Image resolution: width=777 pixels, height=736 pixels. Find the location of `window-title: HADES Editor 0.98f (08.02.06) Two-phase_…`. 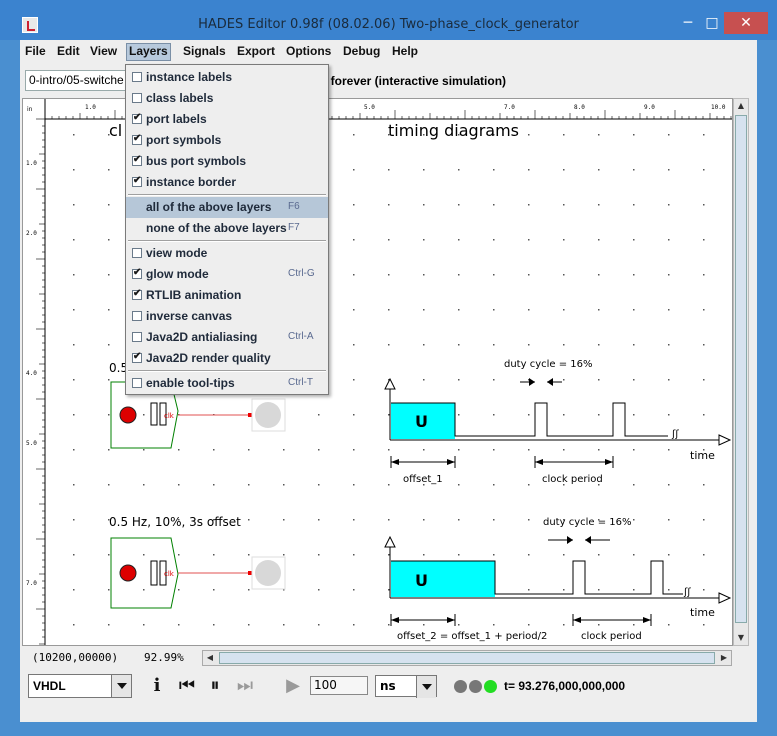

window-title: HADES Editor 0.98f (08.02.06) Two-phase_… is located at coordinates (388, 24).